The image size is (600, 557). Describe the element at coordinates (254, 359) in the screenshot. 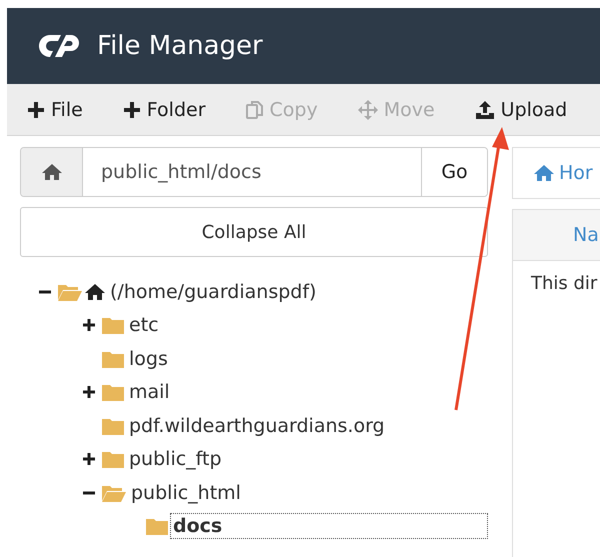

I see `tree-row: logs` at that location.